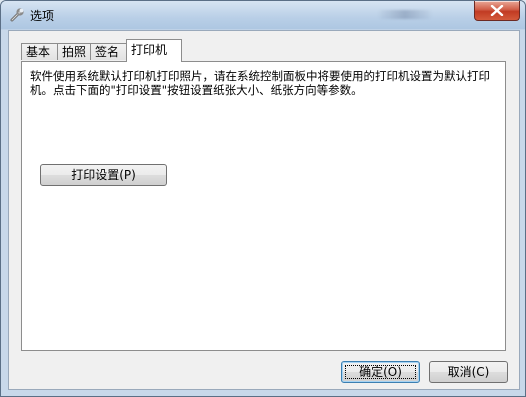 The height and width of the screenshot is (397, 526). I want to click on wrench-icon, so click(17, 15).